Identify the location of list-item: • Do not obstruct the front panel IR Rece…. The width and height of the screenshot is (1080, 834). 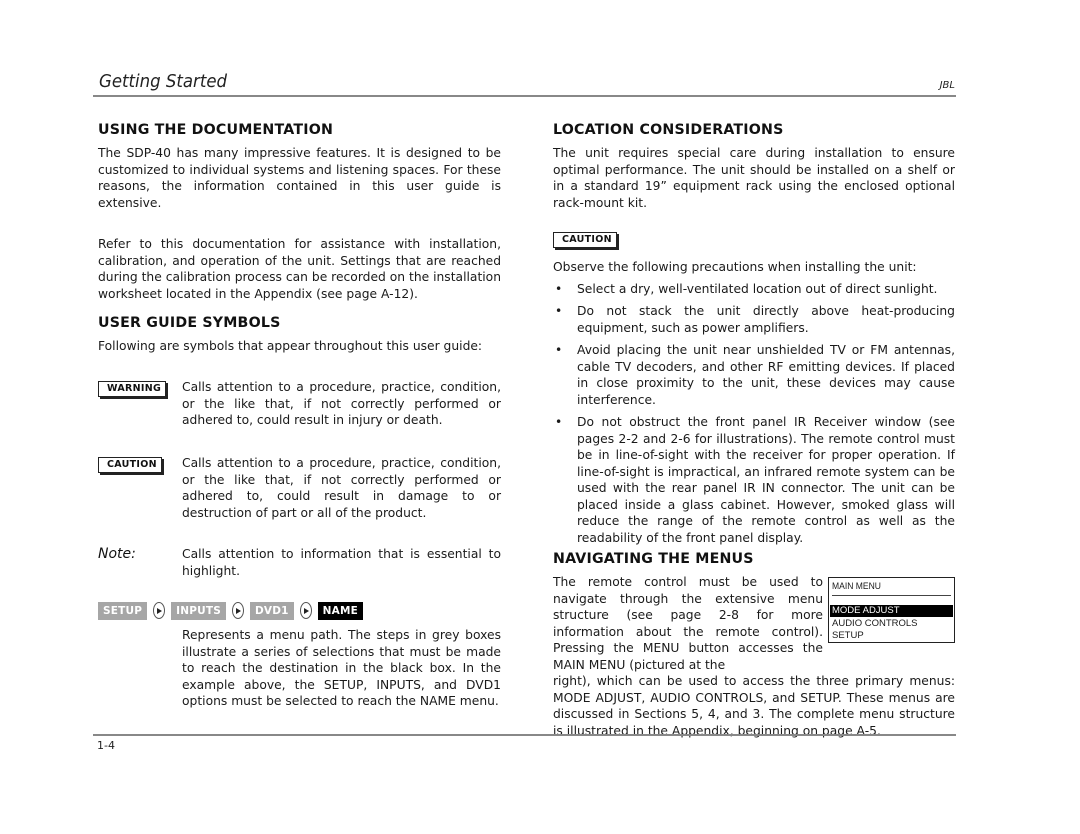
(755, 480).